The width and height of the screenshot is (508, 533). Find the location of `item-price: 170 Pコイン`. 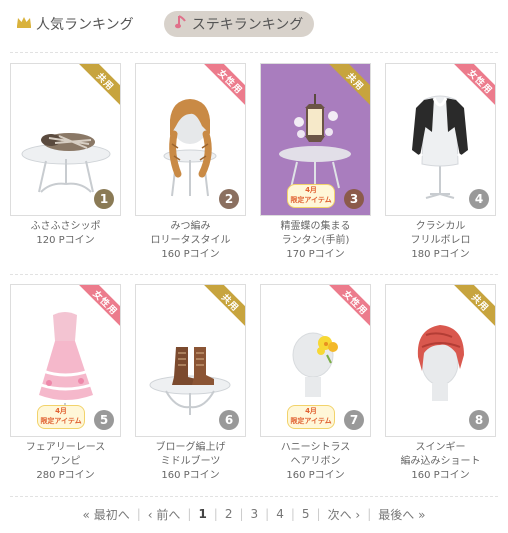

item-price: 170 Pコイン is located at coordinates (315, 254).